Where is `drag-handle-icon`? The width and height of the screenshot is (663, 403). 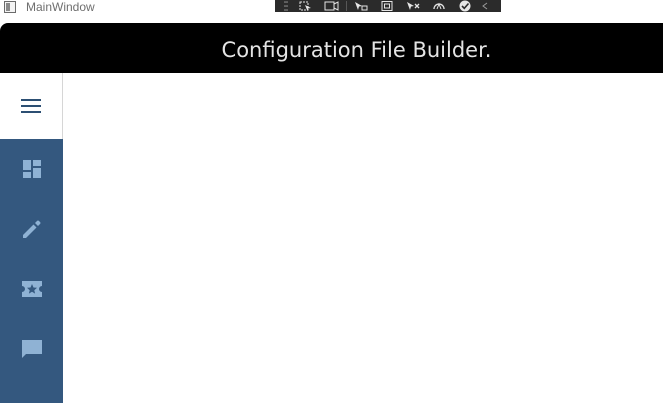
drag-handle-icon is located at coordinates (286, 6).